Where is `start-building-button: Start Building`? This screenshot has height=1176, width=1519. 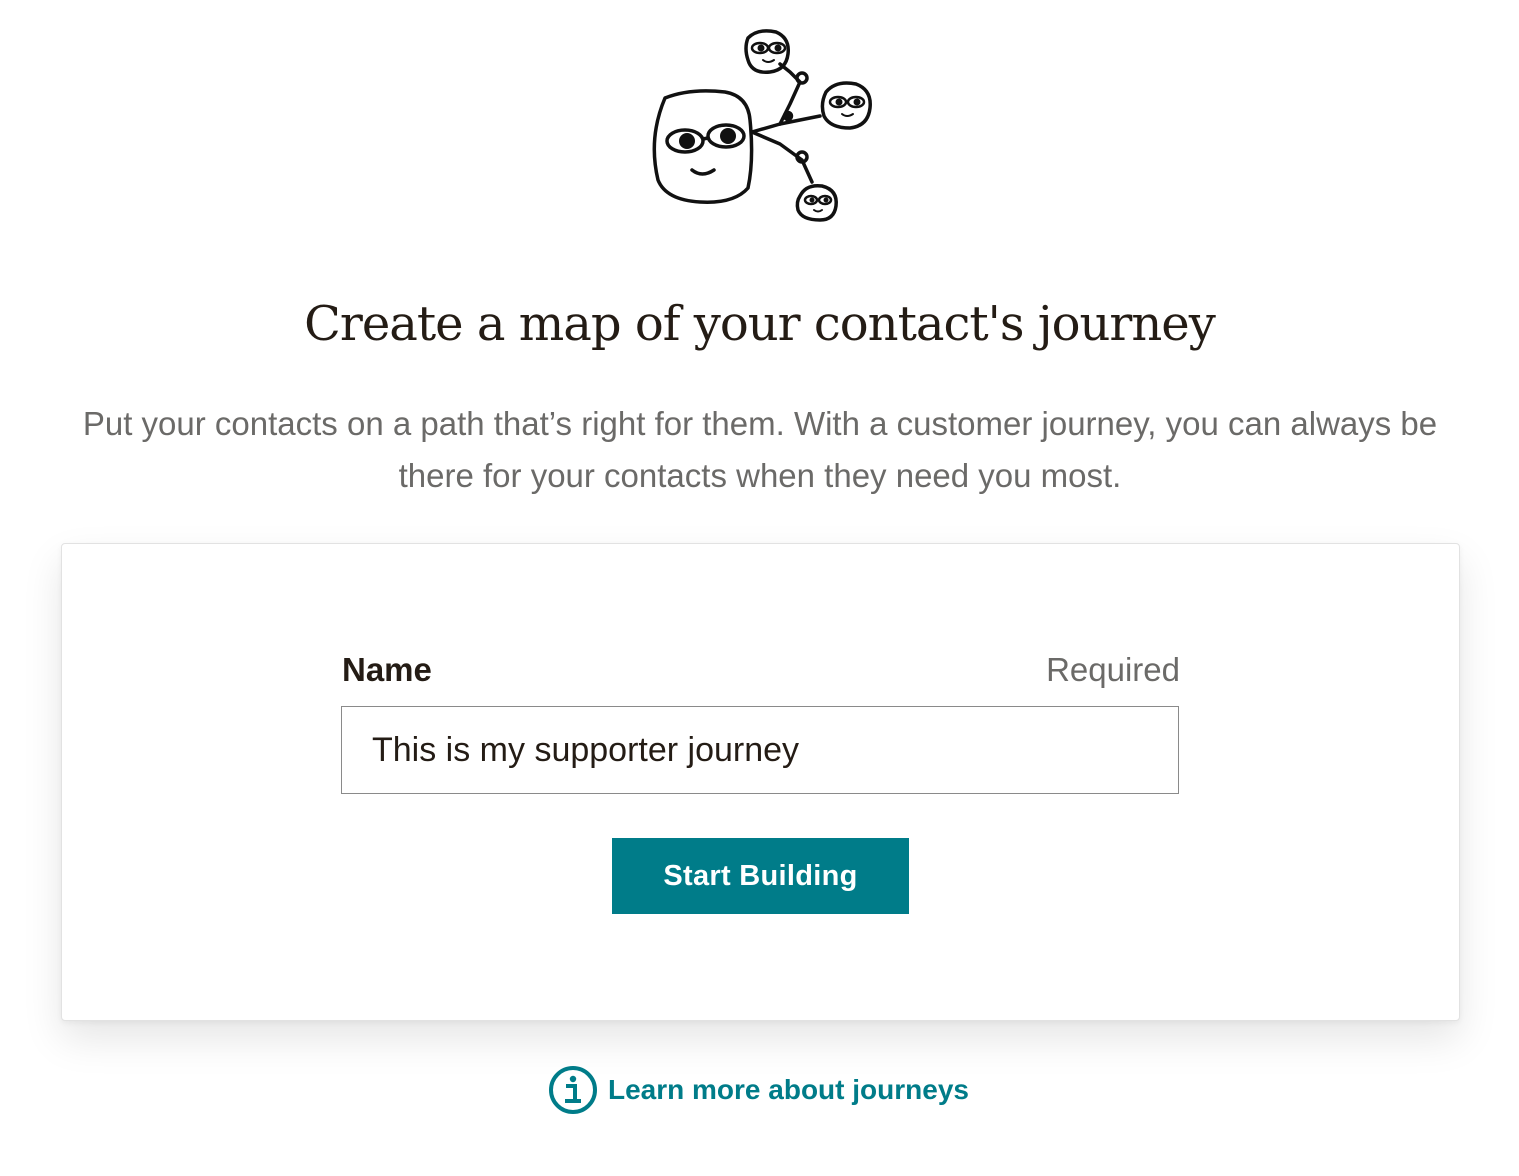
start-building-button: Start Building is located at coordinates (760, 876).